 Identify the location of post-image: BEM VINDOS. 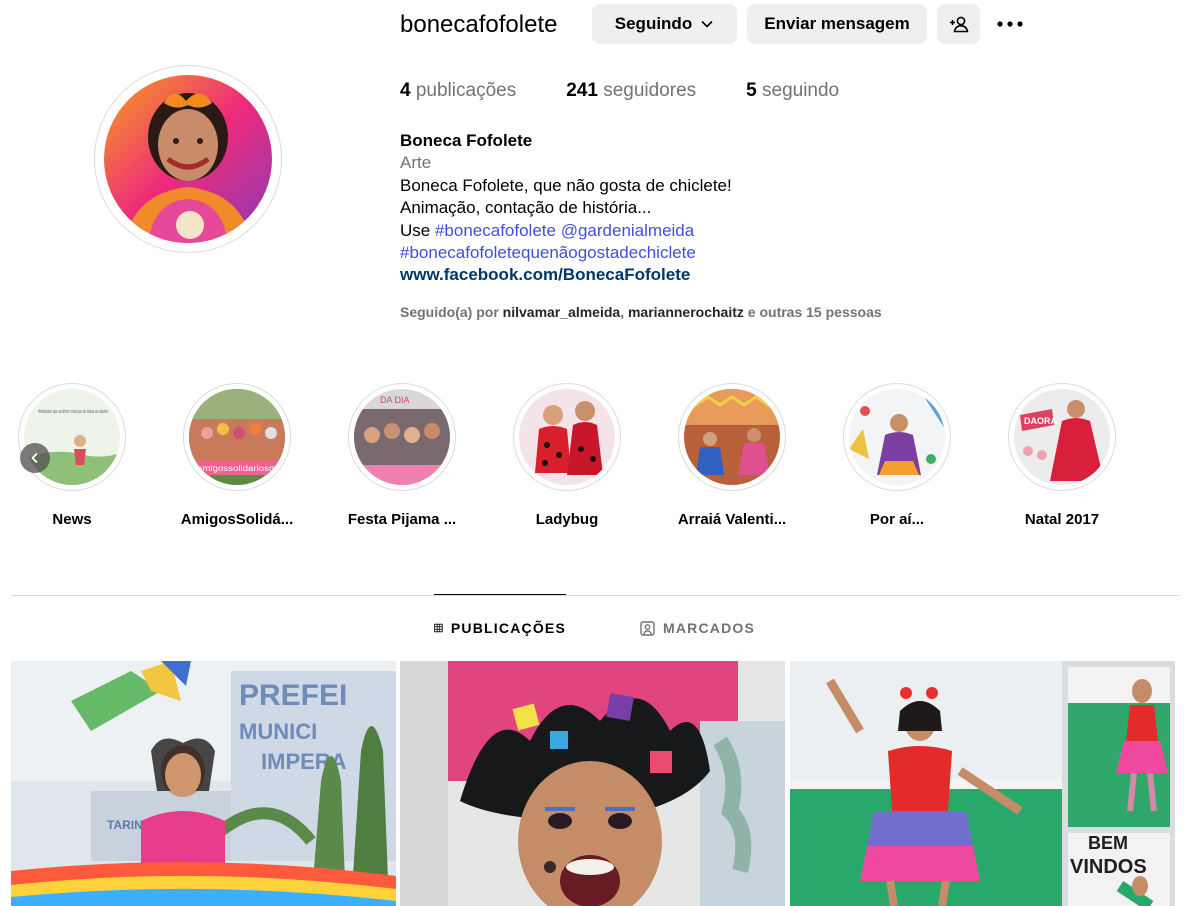
(982, 783).